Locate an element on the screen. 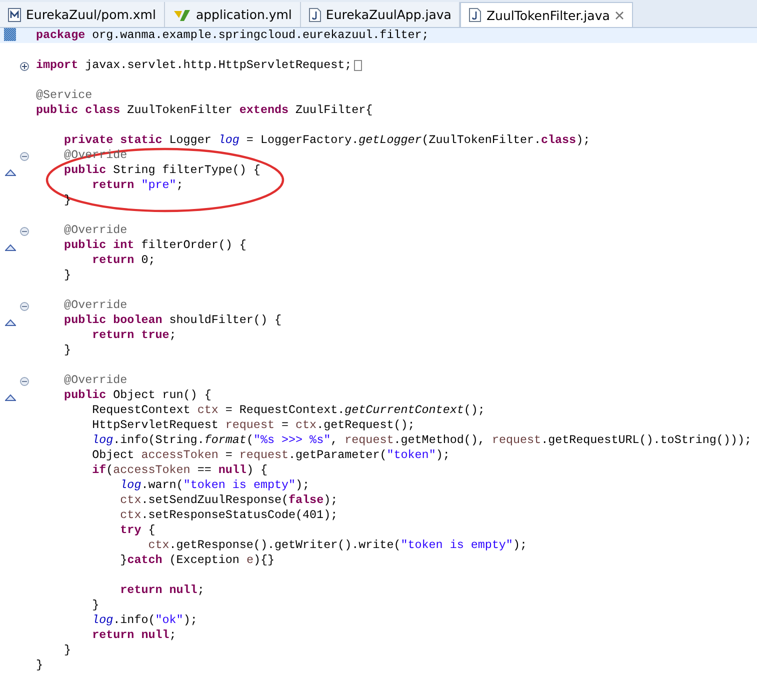  code-line: HttpServletRequest request = ctx.getRequest(); is located at coordinates (253, 425).